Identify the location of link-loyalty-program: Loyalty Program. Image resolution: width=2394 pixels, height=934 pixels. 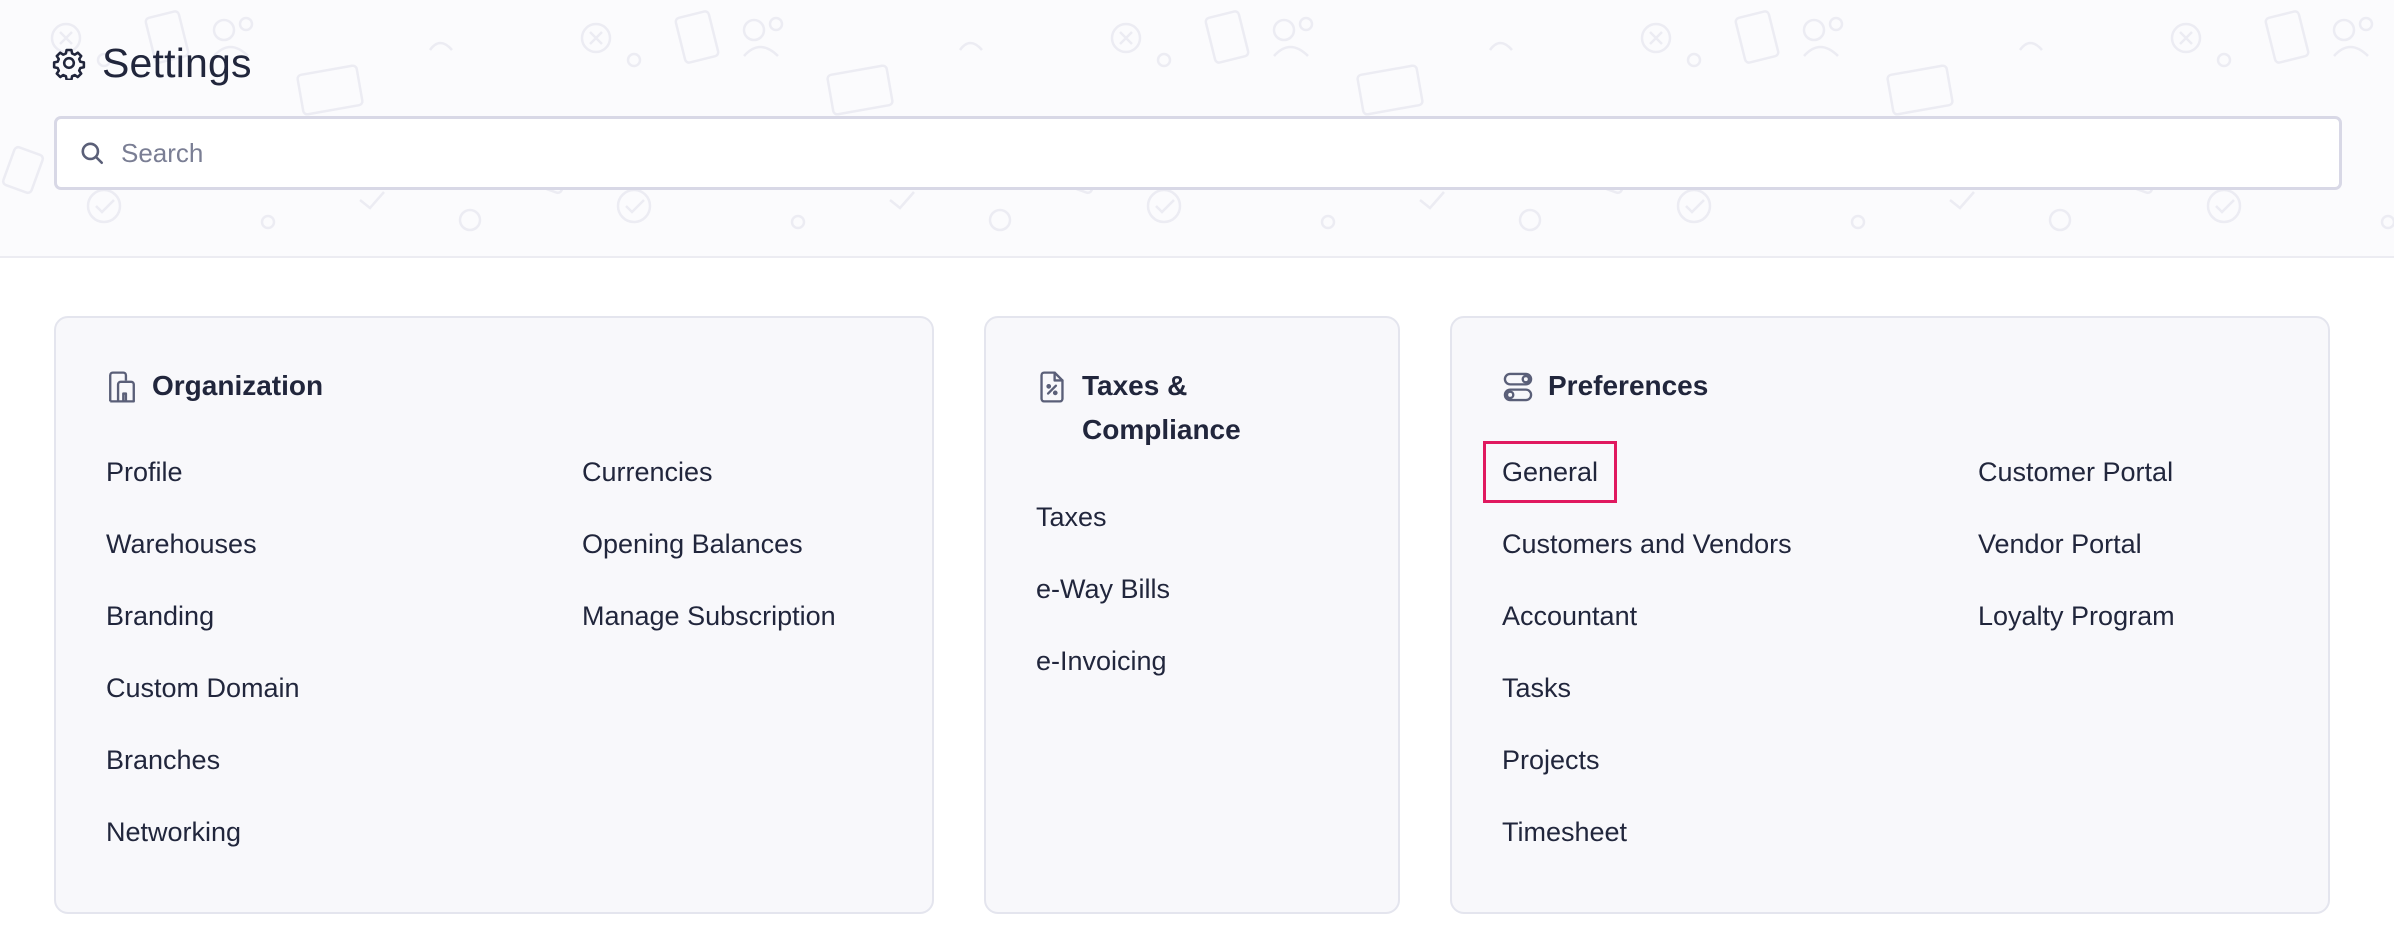
(2076, 634).